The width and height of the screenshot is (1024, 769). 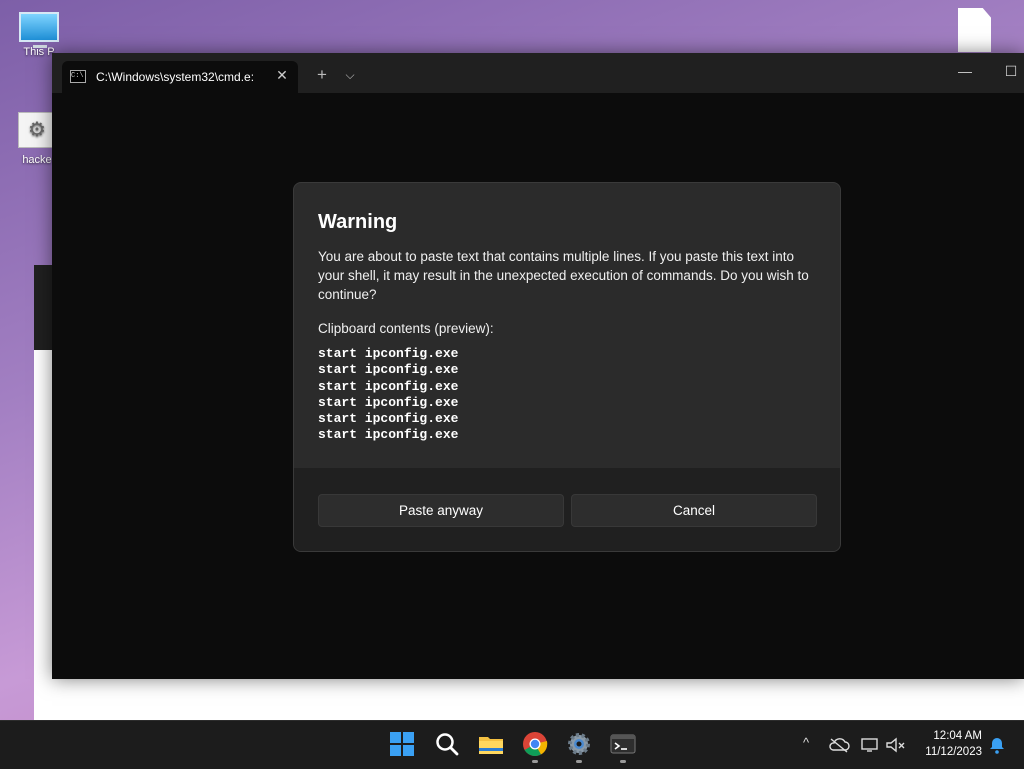 What do you see at coordinates (957, 736) in the screenshot?
I see `clock-time: 12:04 AM` at bounding box center [957, 736].